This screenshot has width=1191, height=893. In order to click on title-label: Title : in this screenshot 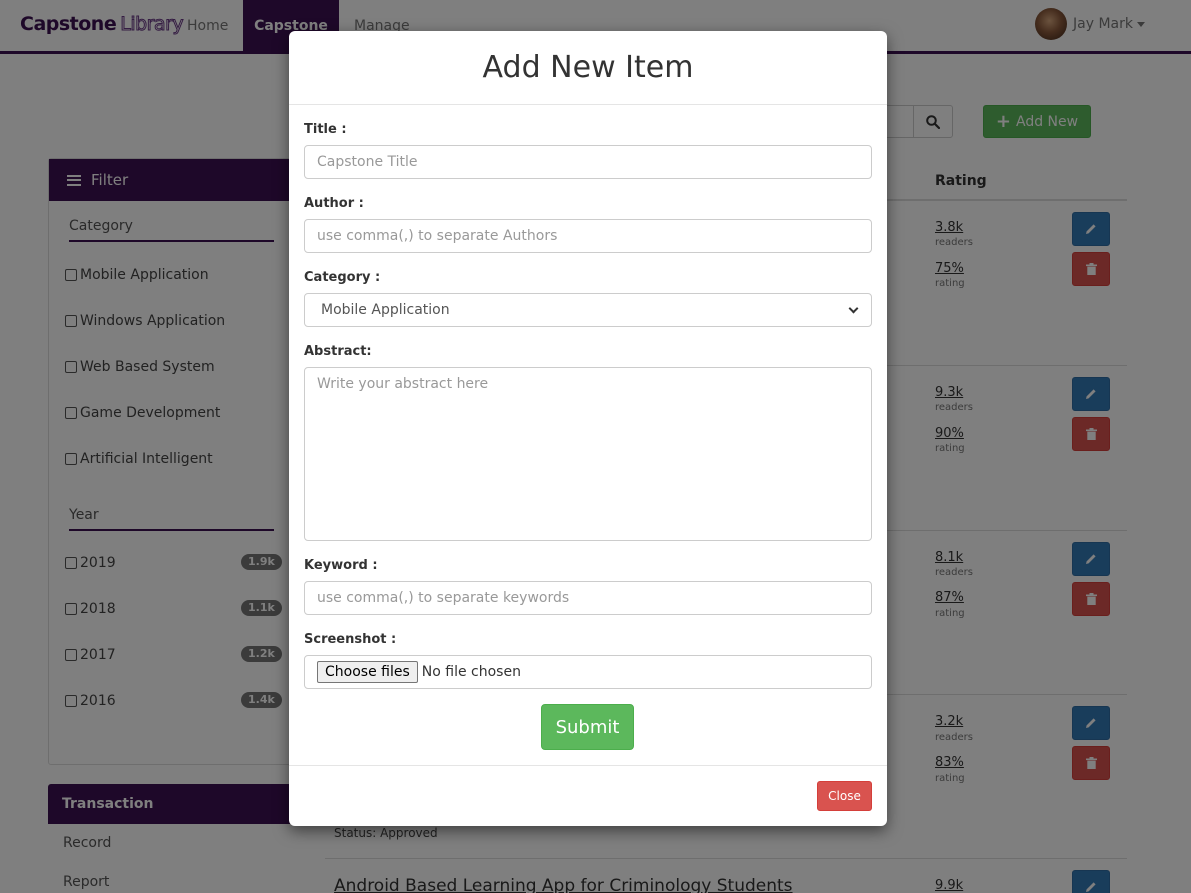, I will do `click(325, 129)`.